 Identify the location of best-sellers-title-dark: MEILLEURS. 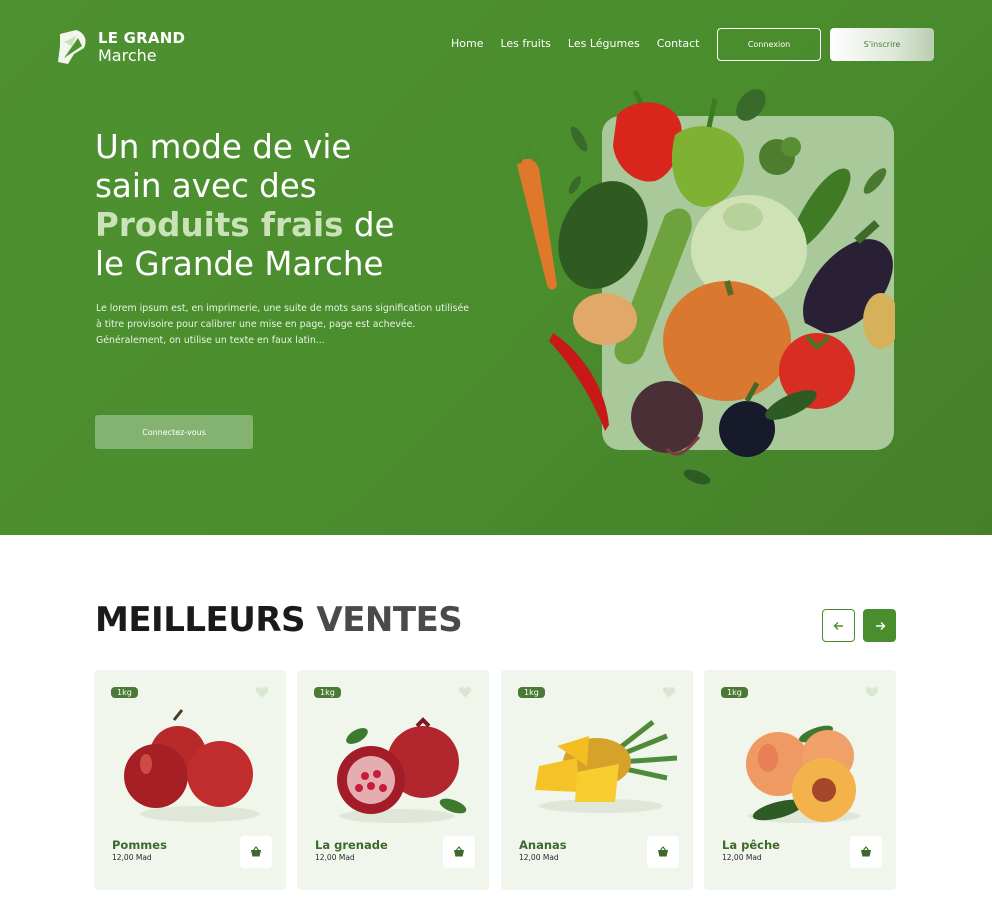
(200, 620).